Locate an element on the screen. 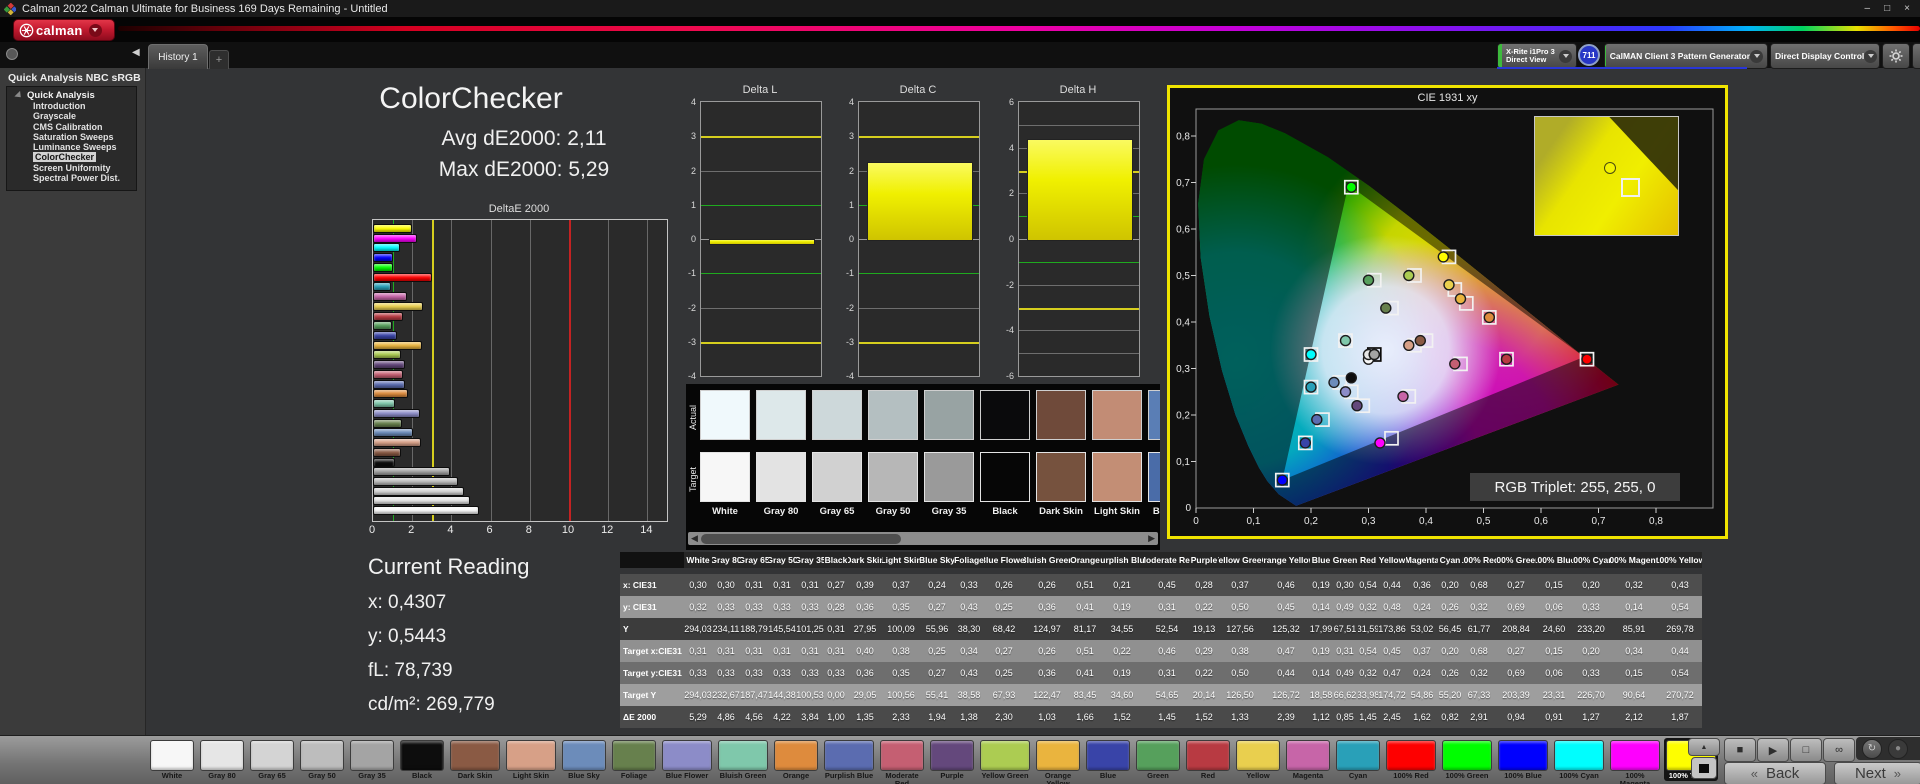  sidebar-item-screen-uniformity: Screen Uniformity is located at coordinates (84, 168).